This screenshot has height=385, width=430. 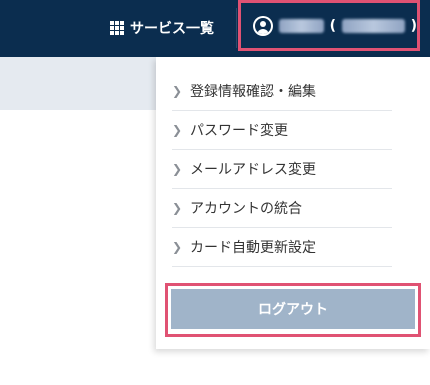 I want to click on user-account-button: ( ), so click(x=329, y=25).